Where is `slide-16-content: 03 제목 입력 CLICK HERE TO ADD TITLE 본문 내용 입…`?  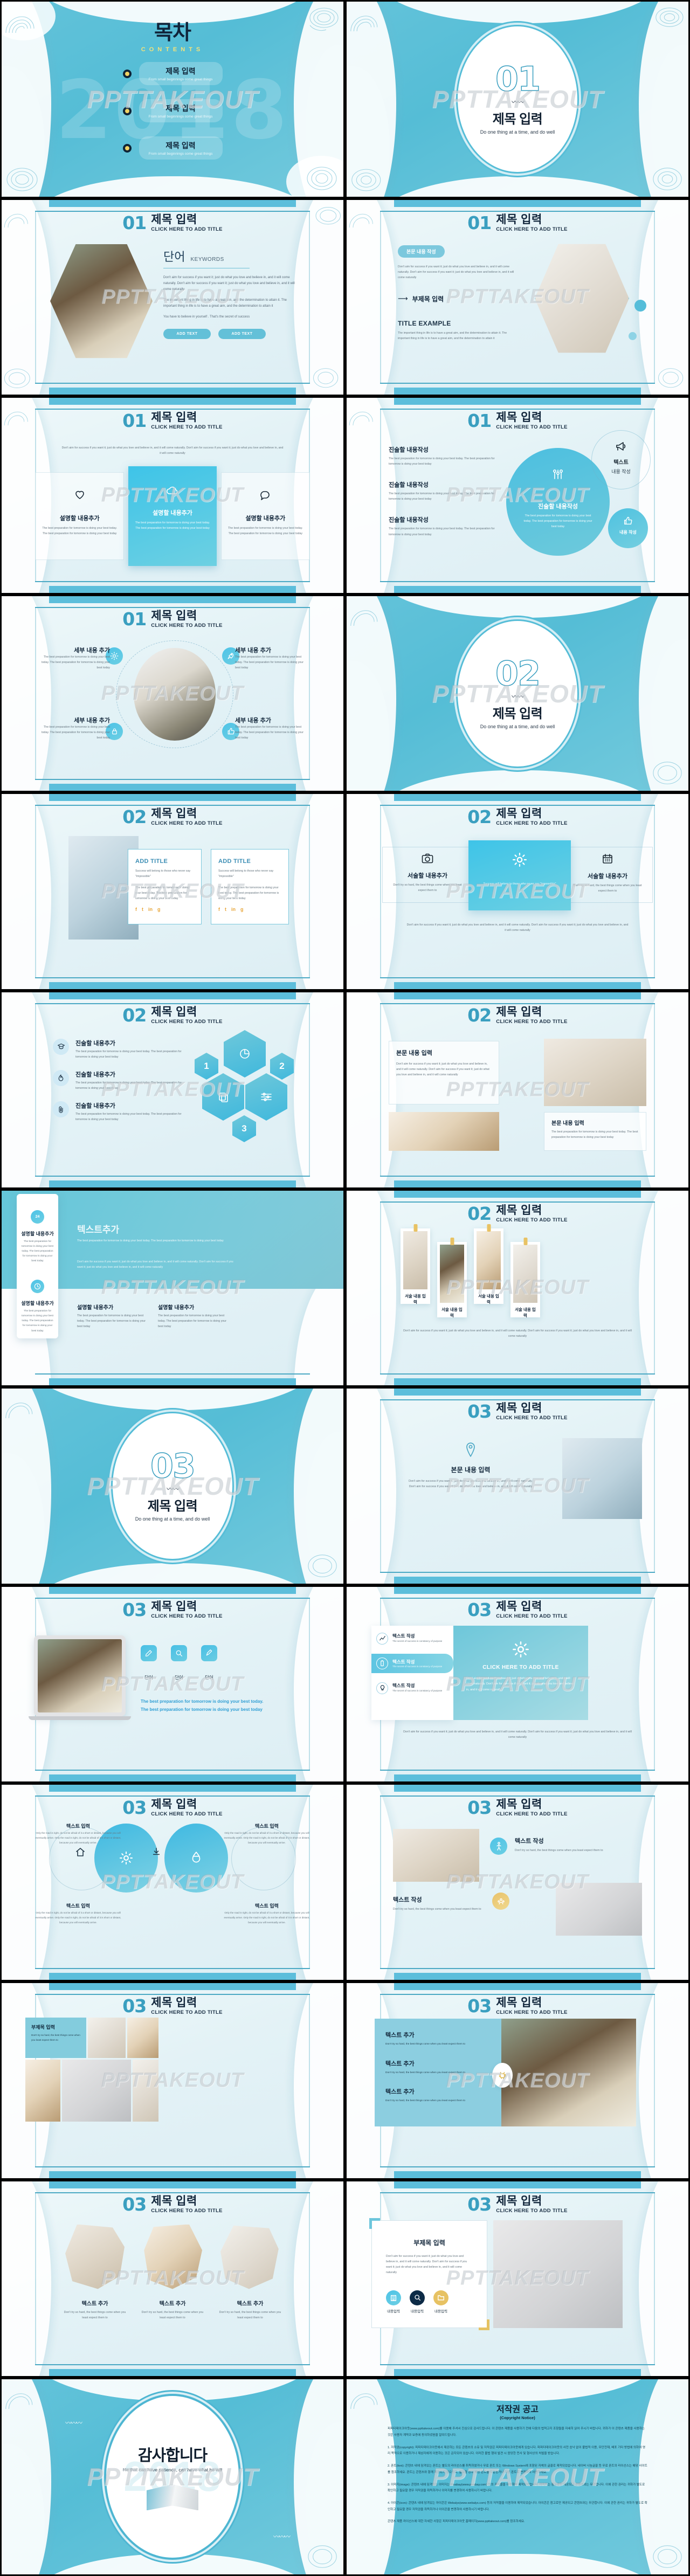
slide-16-content: 03 제목 입력 CLICK HERE TO ADD TITLE 본문 내용 입… is located at coordinates (517, 1486).